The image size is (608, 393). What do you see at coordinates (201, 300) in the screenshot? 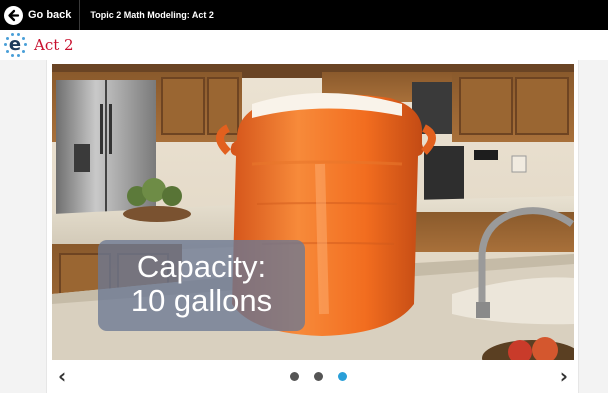
I see `caption-line-2: 10 gallons` at bounding box center [201, 300].